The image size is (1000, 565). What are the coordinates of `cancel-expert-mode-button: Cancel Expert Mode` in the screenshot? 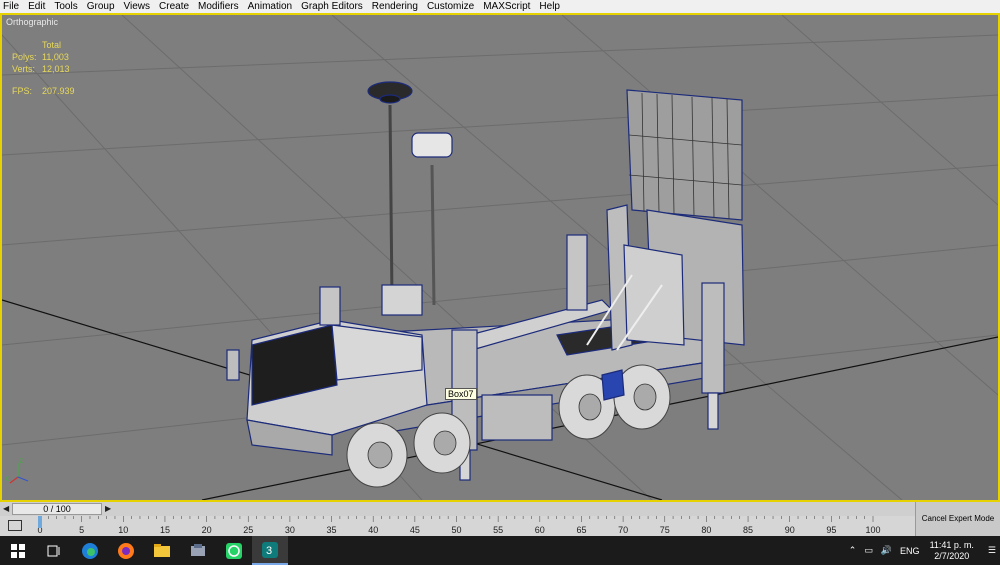 It's located at (957, 519).